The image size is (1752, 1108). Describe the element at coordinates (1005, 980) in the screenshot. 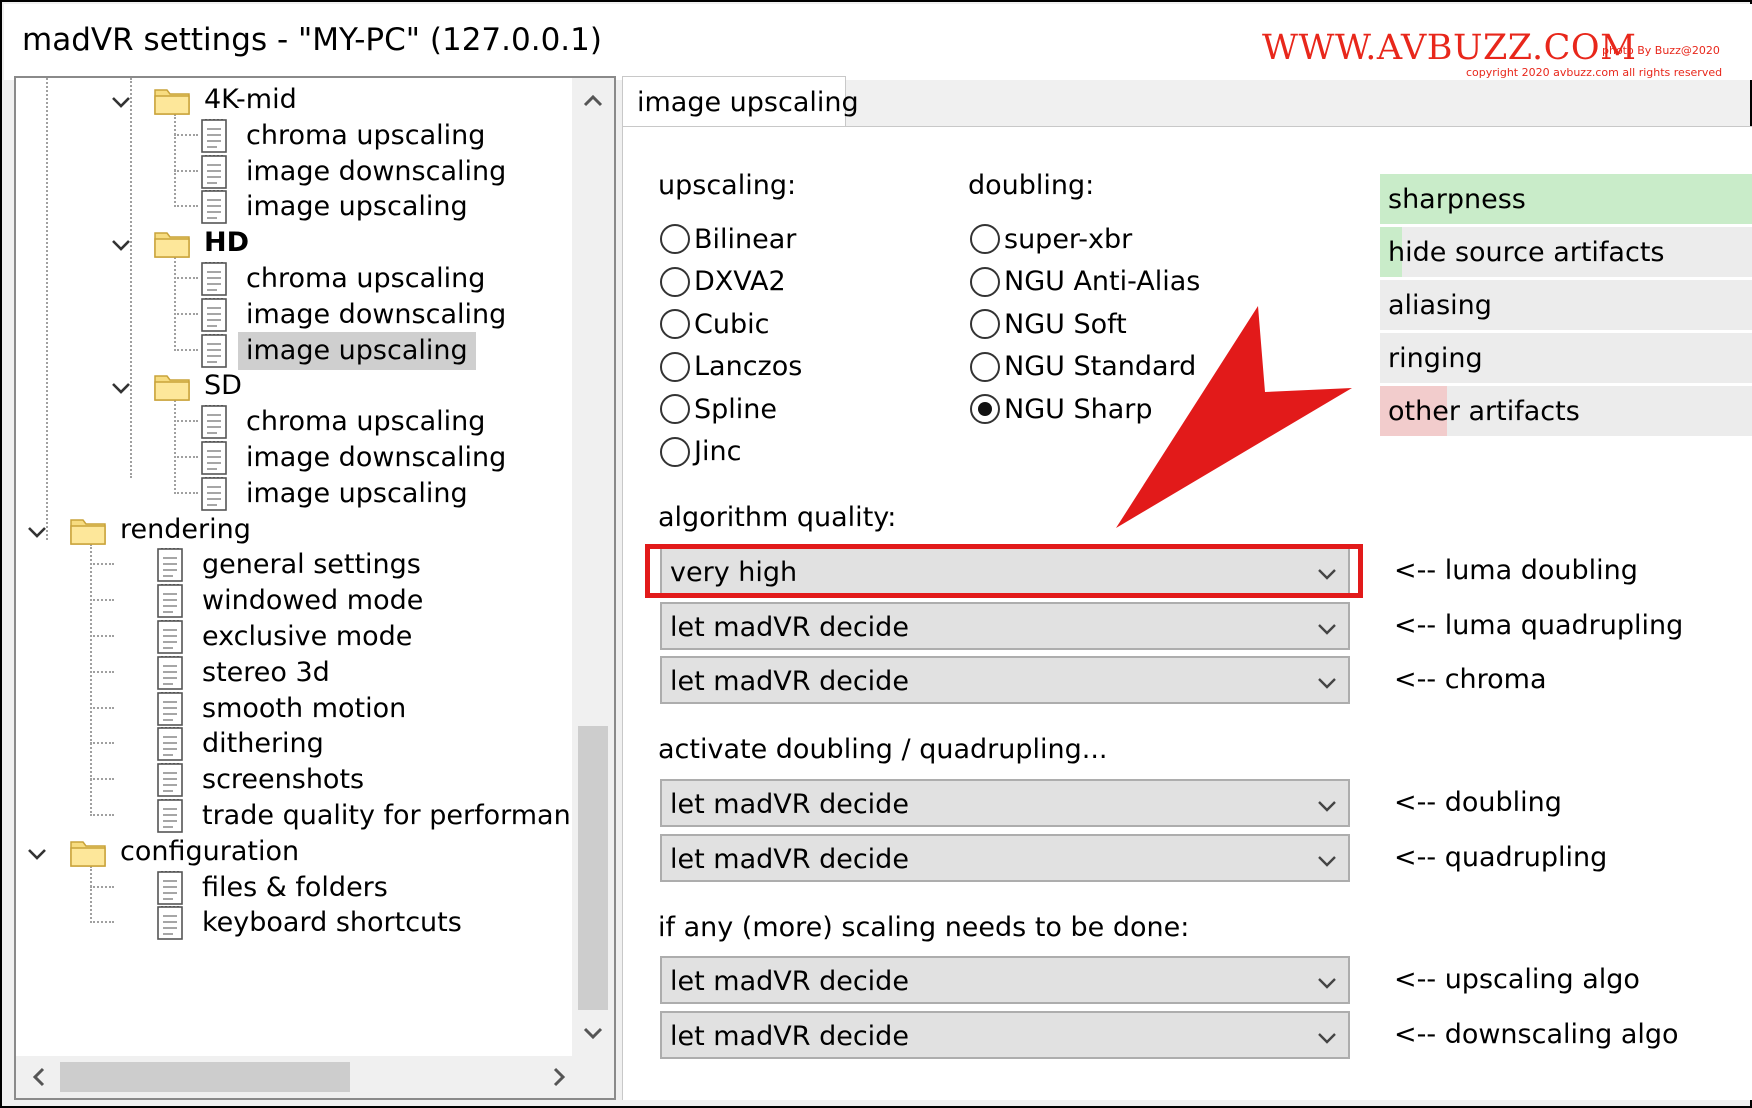

I see `upscaling-algo-dropdown: let madVR decide` at that location.